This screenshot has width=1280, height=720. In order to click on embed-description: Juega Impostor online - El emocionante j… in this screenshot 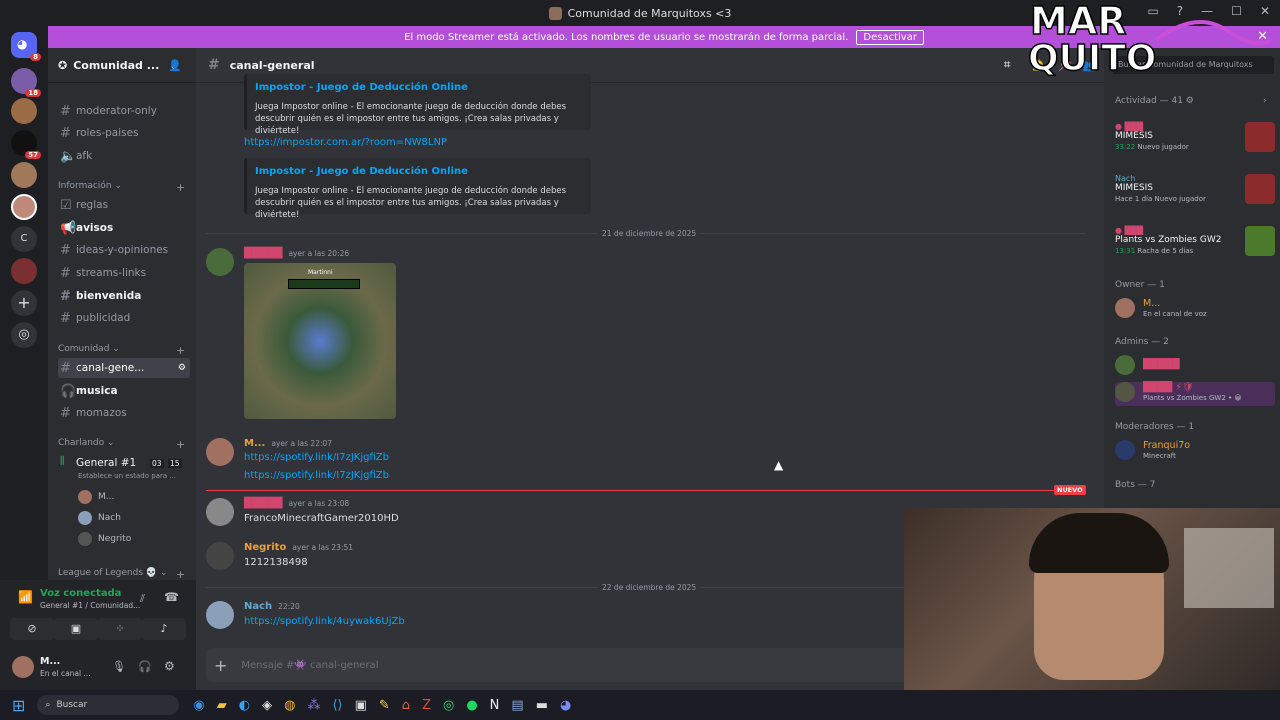, I will do `click(410, 203)`.